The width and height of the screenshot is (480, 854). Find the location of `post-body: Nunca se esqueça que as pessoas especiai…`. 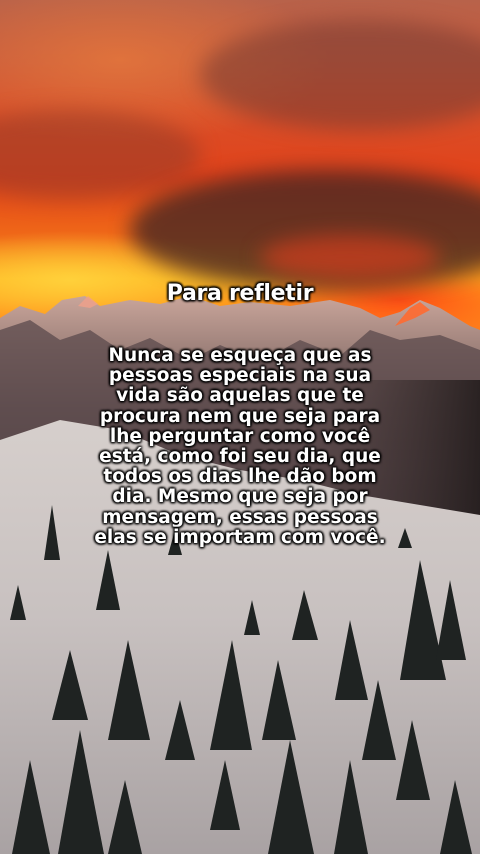

post-body: Nunca se esqueça que as pessoas especiai… is located at coordinates (240, 446).